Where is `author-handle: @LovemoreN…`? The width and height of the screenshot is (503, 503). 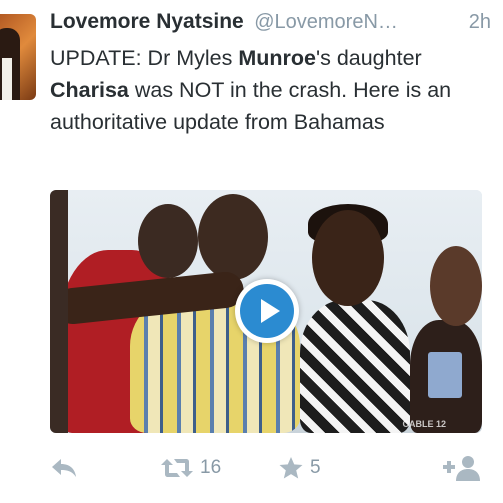 author-handle: @LovemoreN… is located at coordinates (326, 22).